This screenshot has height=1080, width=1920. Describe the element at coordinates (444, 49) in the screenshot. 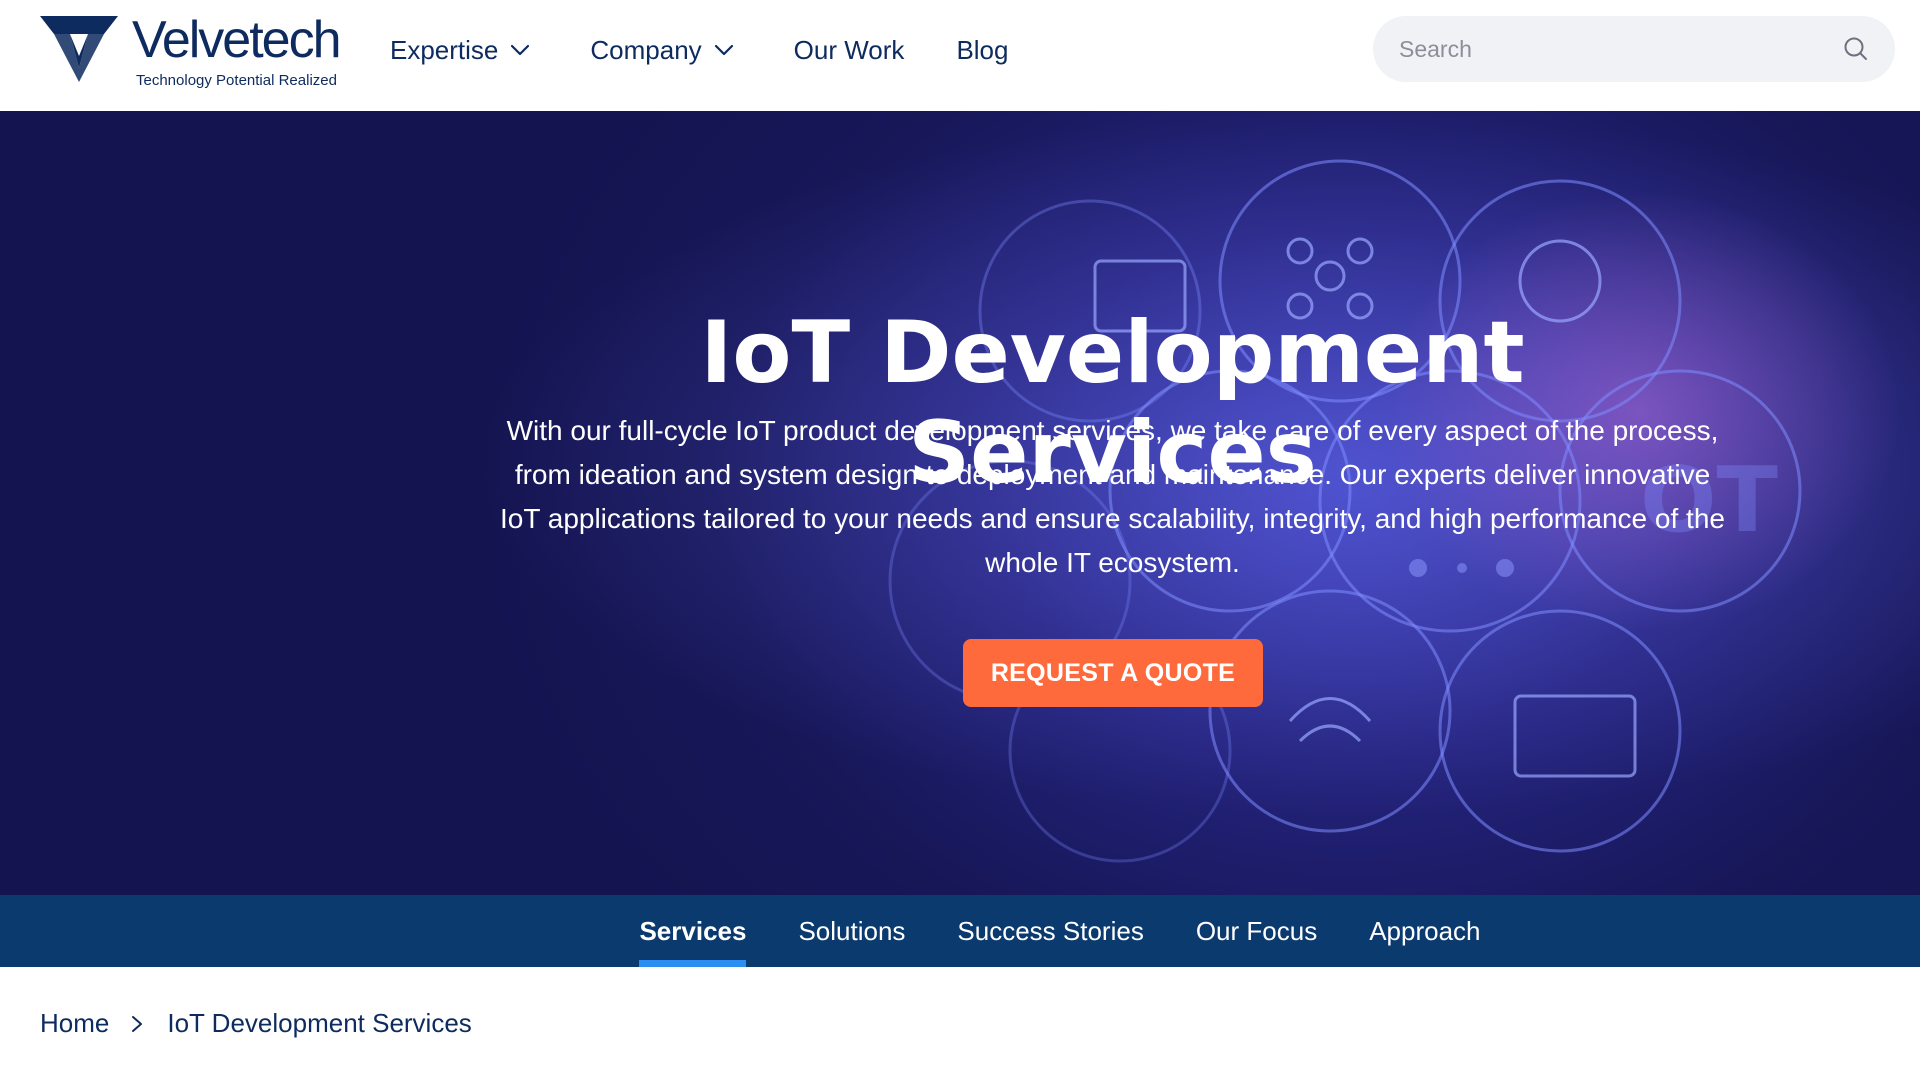

I see `nav-item-label: Expertise` at that location.